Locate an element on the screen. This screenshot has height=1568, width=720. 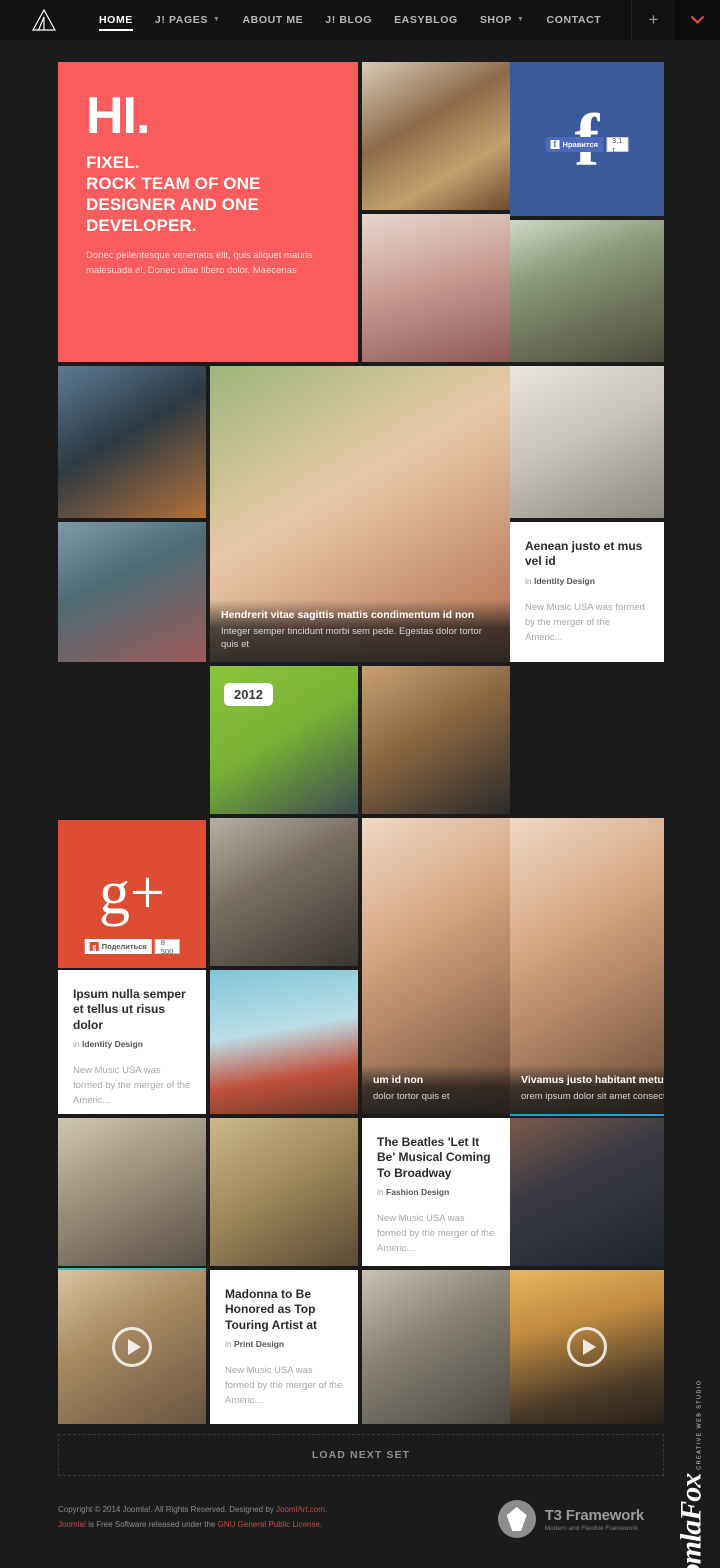
facebook-like-label-wrap: f Нравится is located at coordinates (574, 144).